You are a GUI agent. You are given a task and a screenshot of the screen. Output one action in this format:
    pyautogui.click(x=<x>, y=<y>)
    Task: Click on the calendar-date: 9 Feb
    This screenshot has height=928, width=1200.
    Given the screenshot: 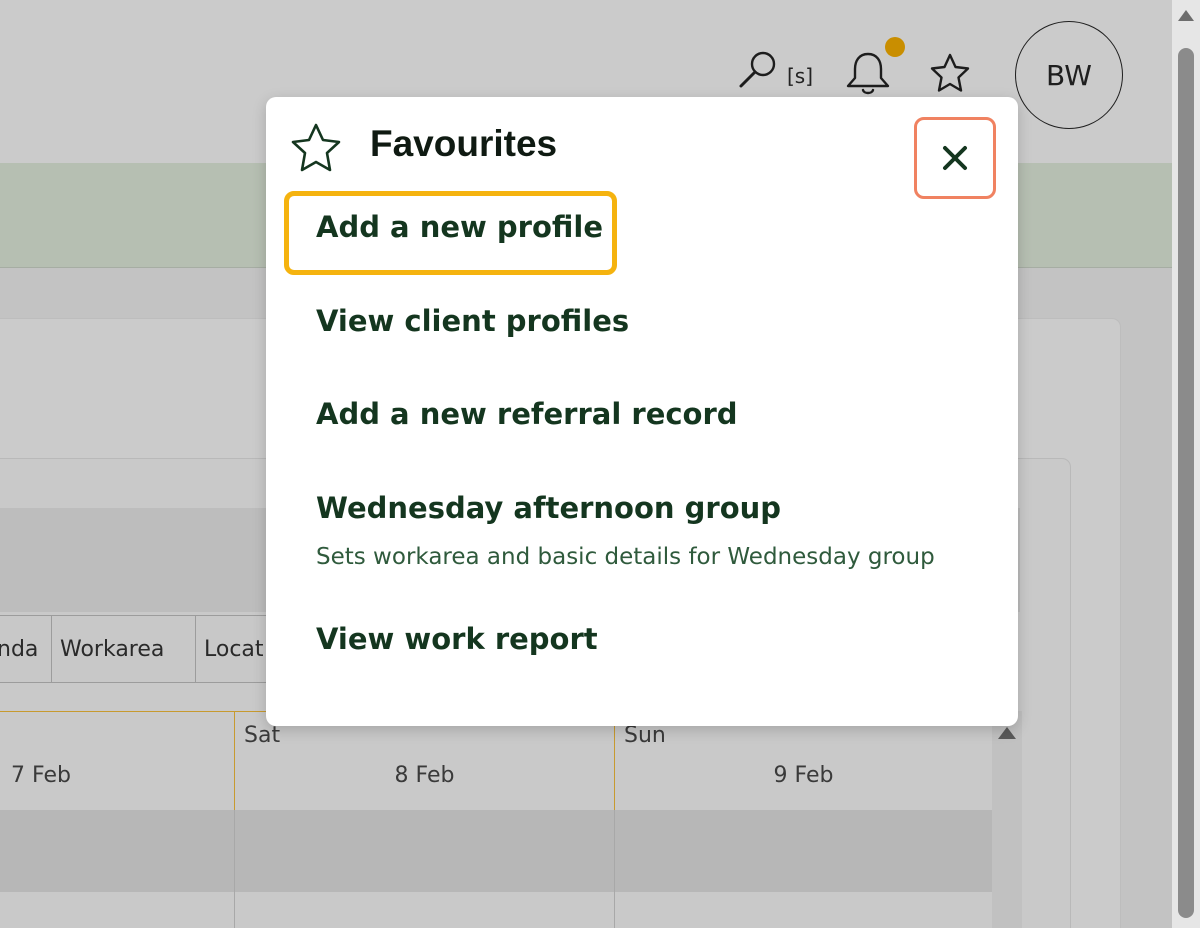 What is the action you would take?
    pyautogui.click(x=803, y=775)
    